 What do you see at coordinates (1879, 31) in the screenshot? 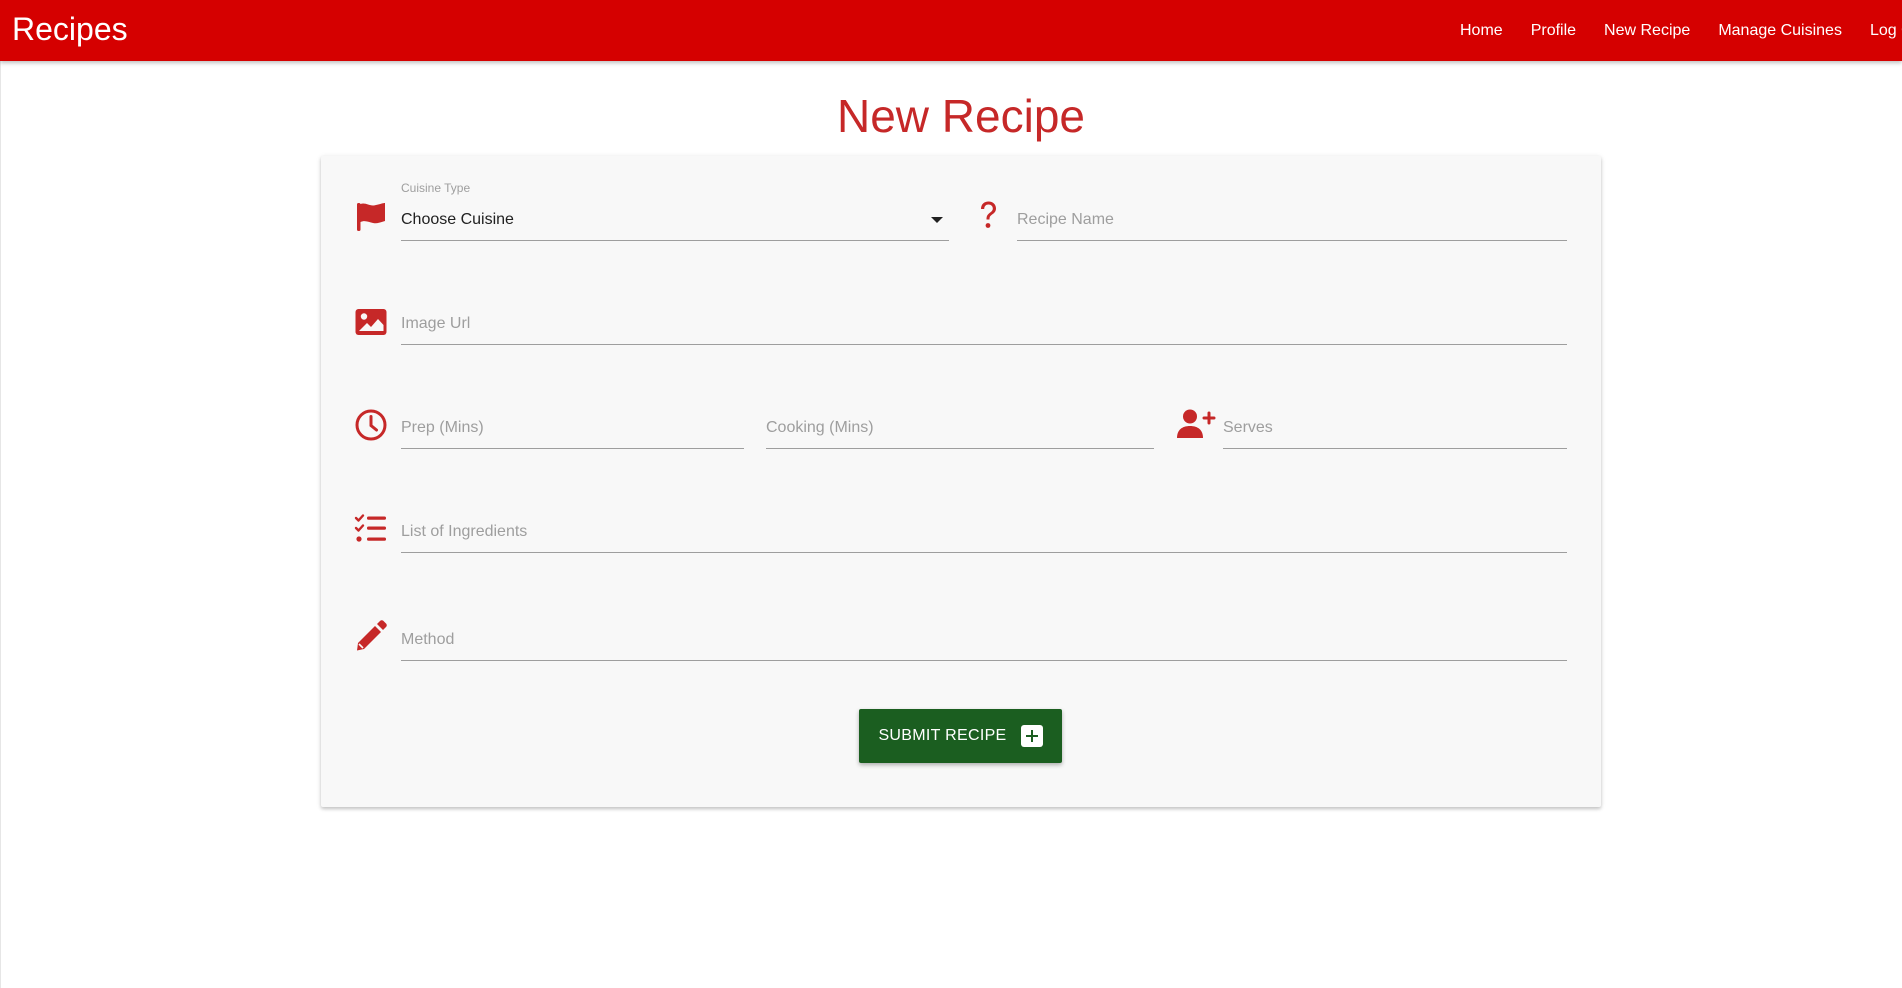
I see `nav-link-log-out: Log Out` at bounding box center [1879, 31].